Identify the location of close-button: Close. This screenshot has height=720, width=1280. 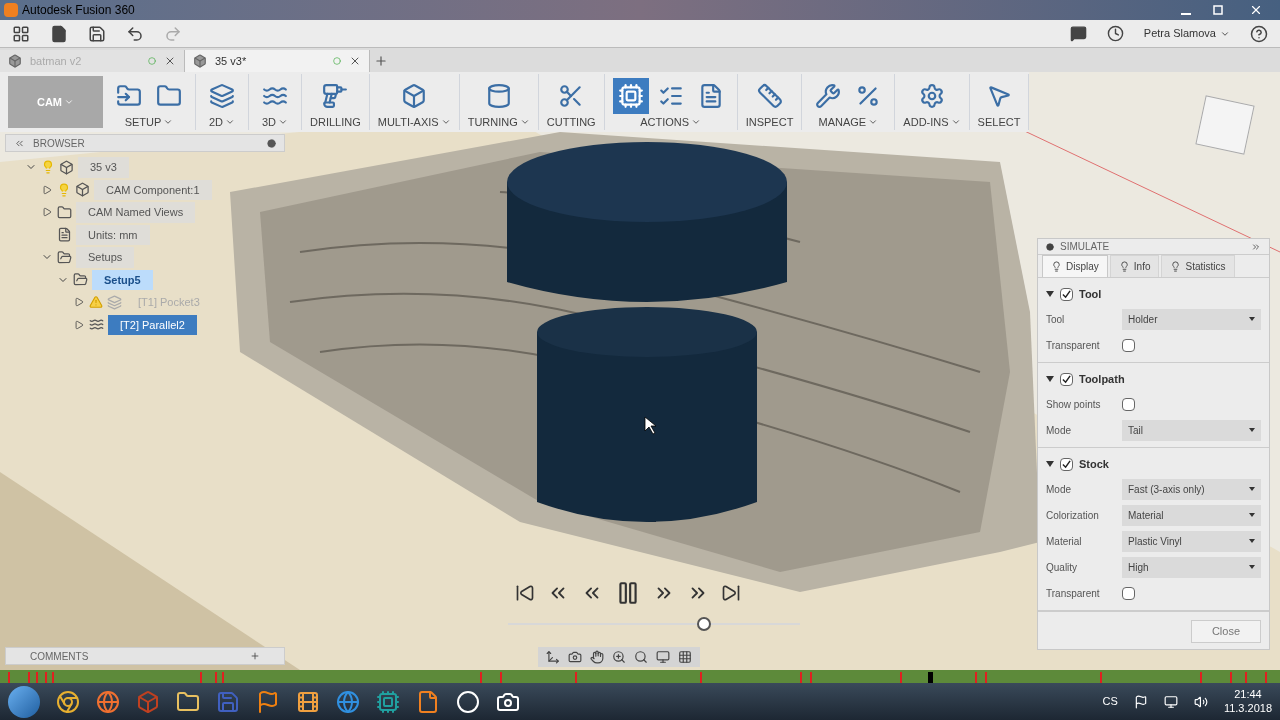
(1225, 631).